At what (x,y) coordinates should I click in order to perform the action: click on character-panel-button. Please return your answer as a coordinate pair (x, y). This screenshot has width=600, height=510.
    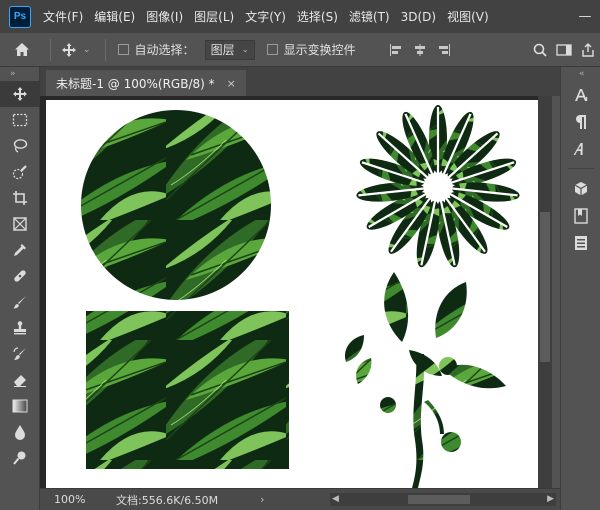
    Looking at the image, I should click on (580, 94).